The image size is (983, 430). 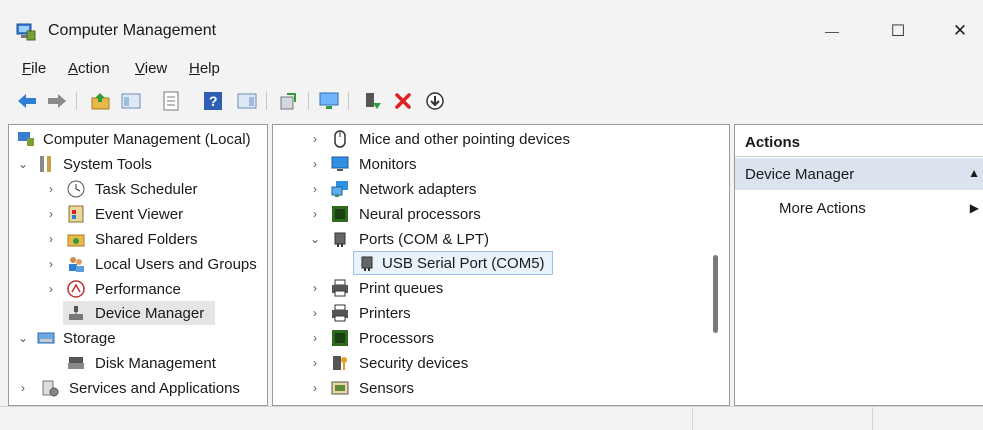 What do you see at coordinates (435, 101) in the screenshot?
I see `update-driver-down-icon` at bounding box center [435, 101].